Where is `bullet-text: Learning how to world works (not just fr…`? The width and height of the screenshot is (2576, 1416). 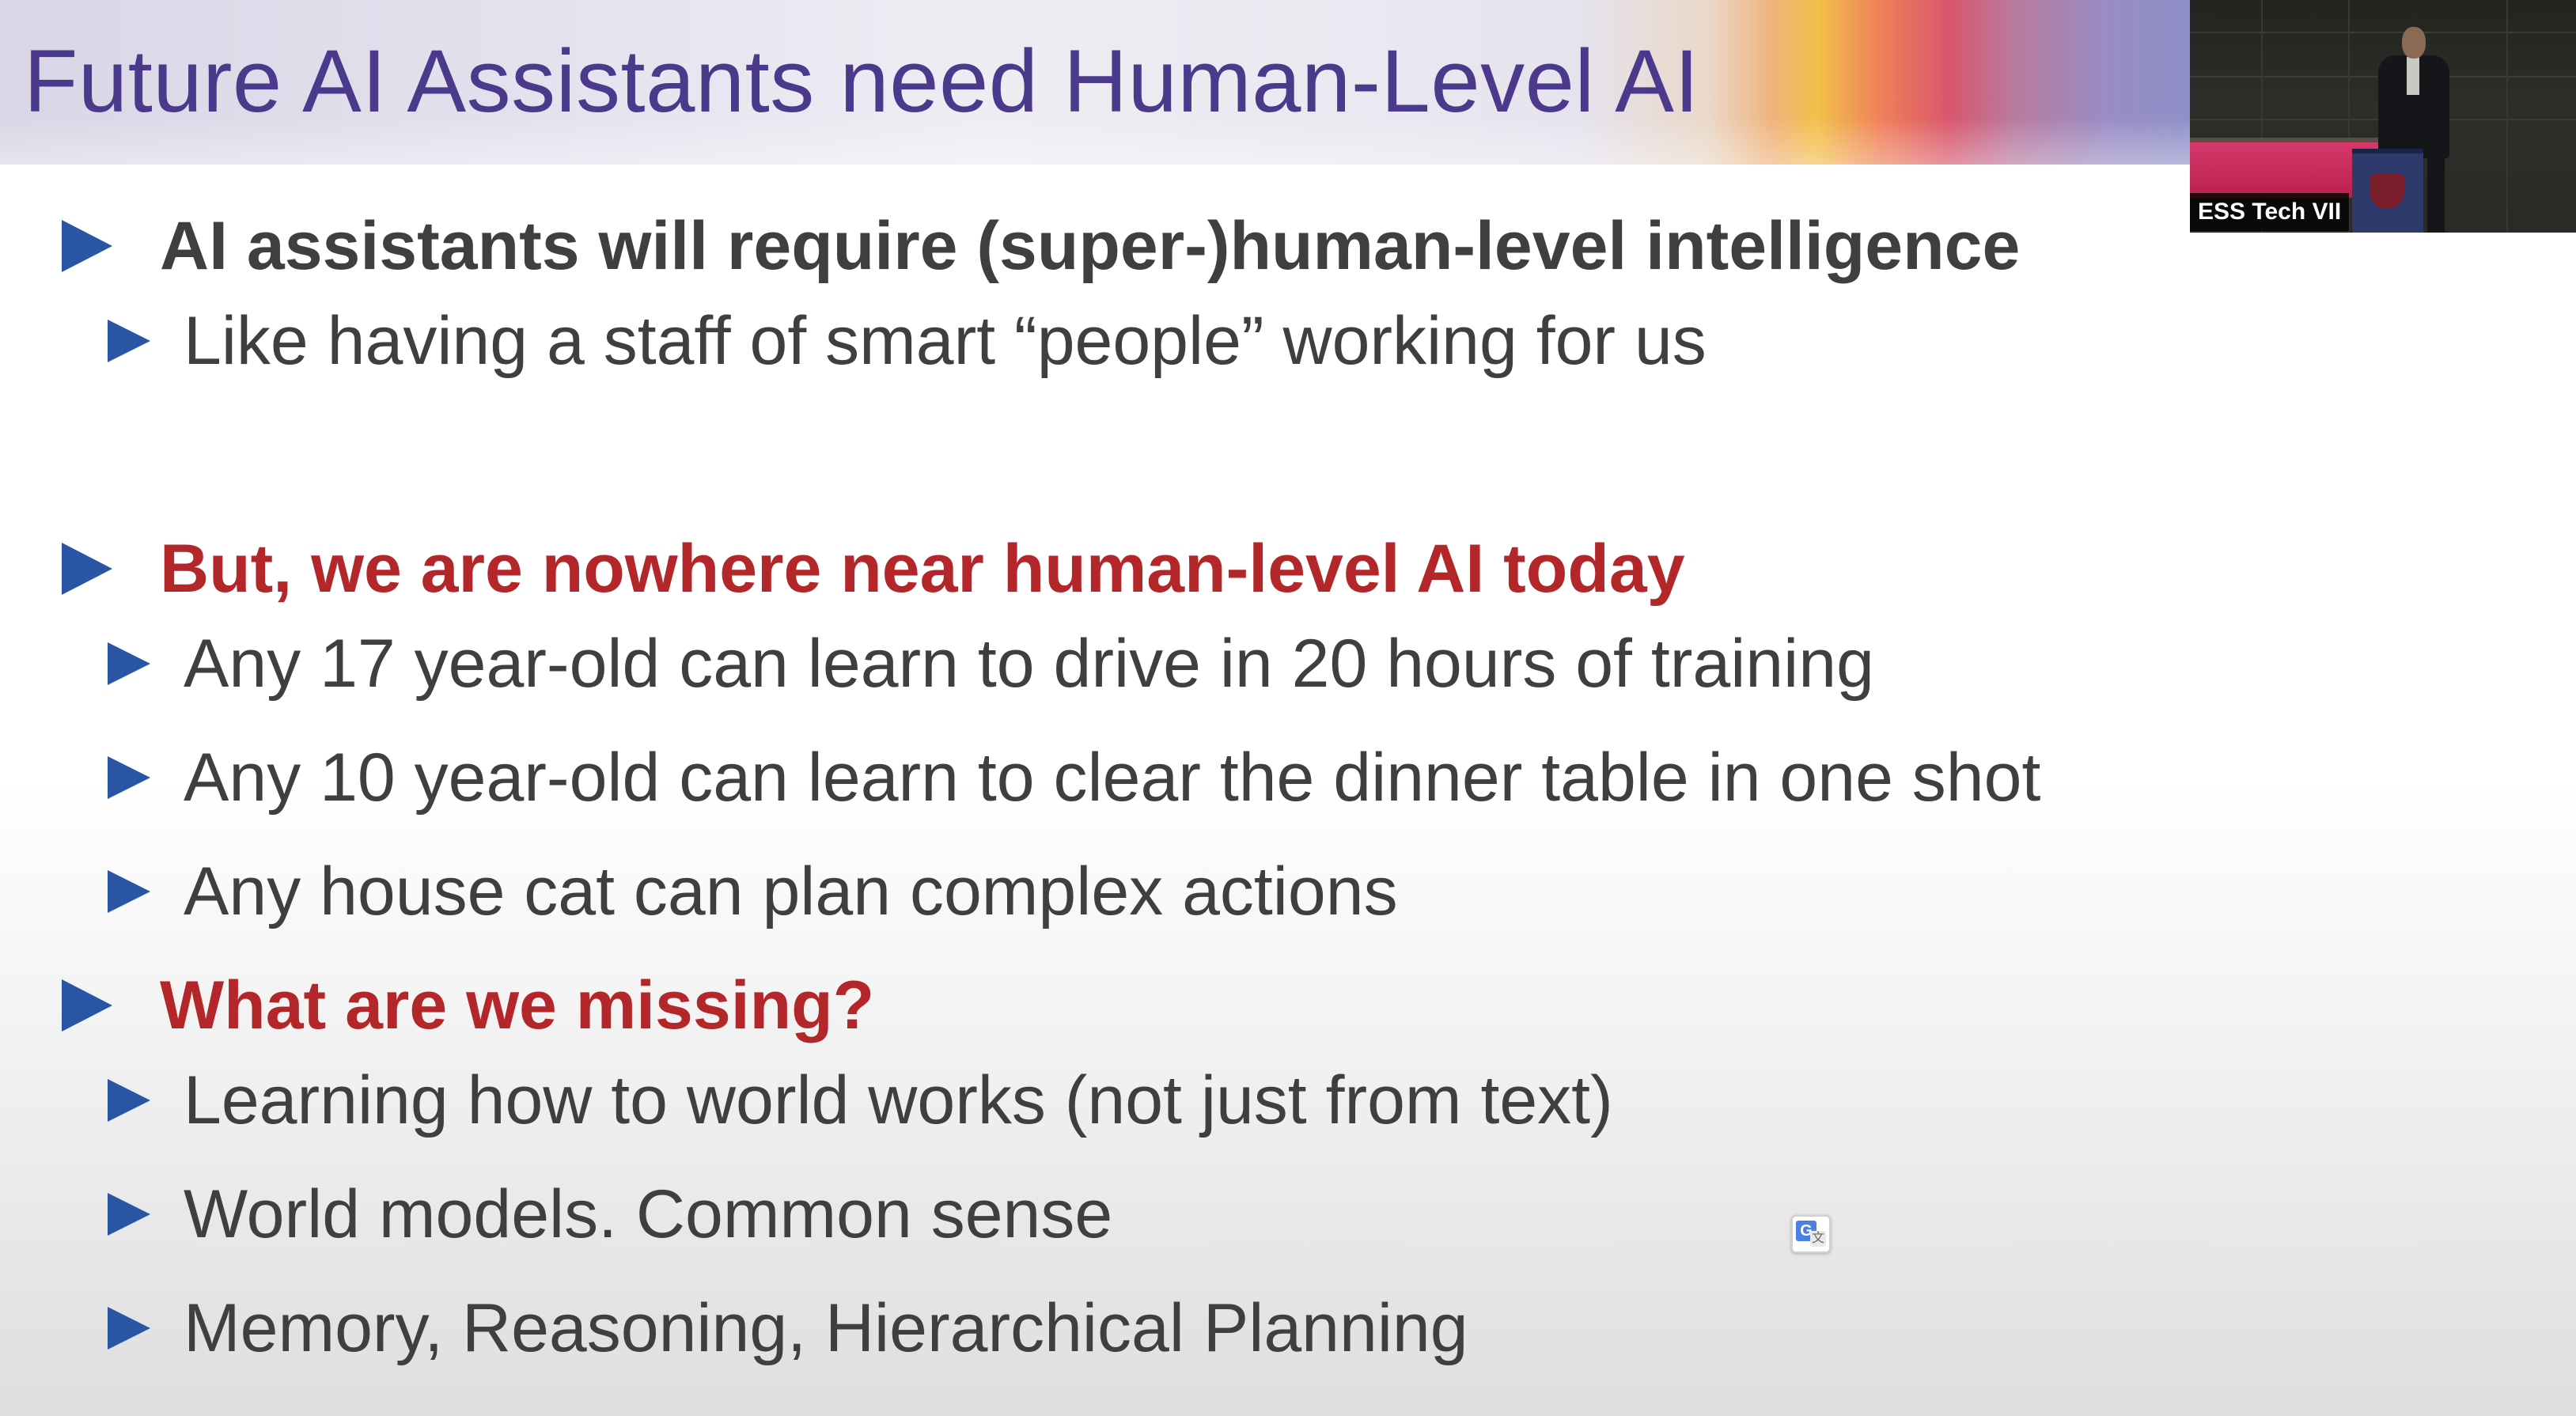
bullet-text: Learning how to world works (not just fr… is located at coordinates (898, 1100).